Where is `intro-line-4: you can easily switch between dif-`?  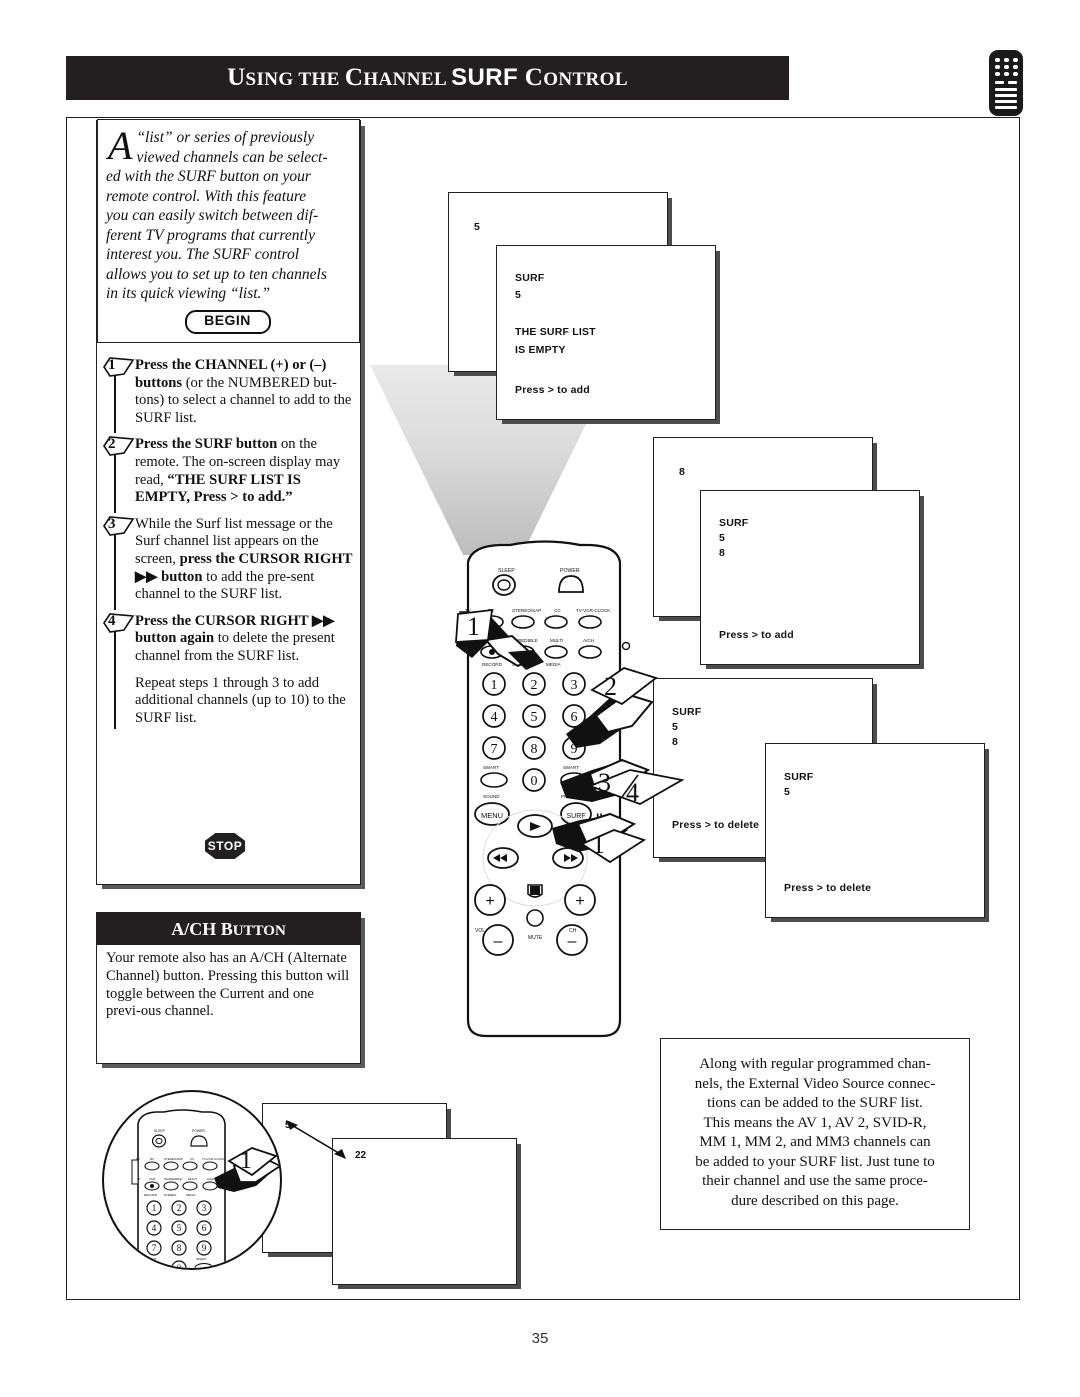
intro-line-4: you can easily switch between dif- is located at coordinates (212, 215).